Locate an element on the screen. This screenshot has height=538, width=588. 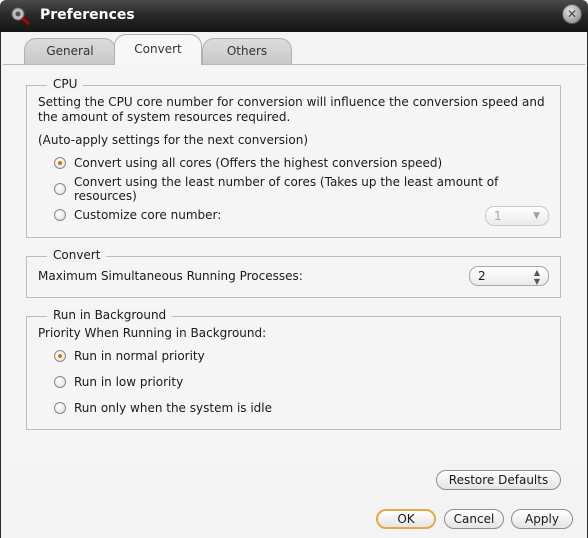
radio-normal-priority-label: Run in normal priority is located at coordinates (139, 356).